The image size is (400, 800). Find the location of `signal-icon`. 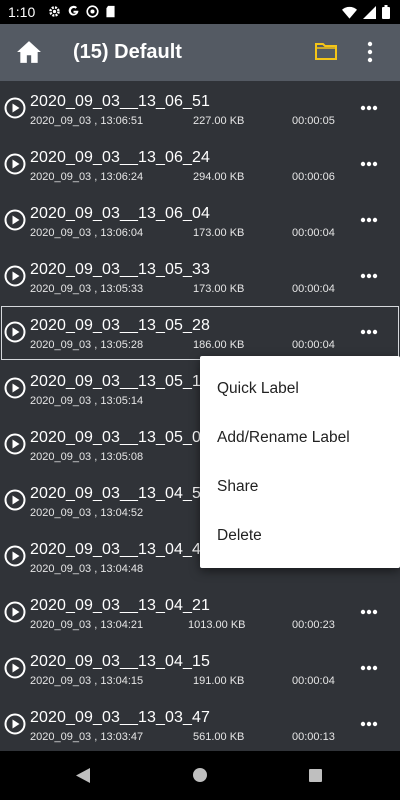

signal-icon is located at coordinates (369, 12).